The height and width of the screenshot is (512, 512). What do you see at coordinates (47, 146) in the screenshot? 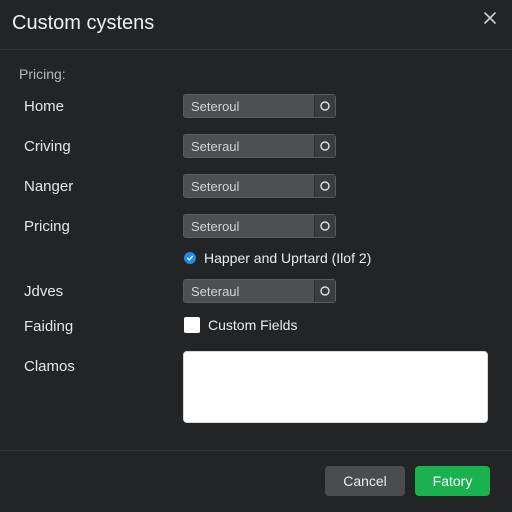
I see `row-label-criving: Criving` at bounding box center [47, 146].